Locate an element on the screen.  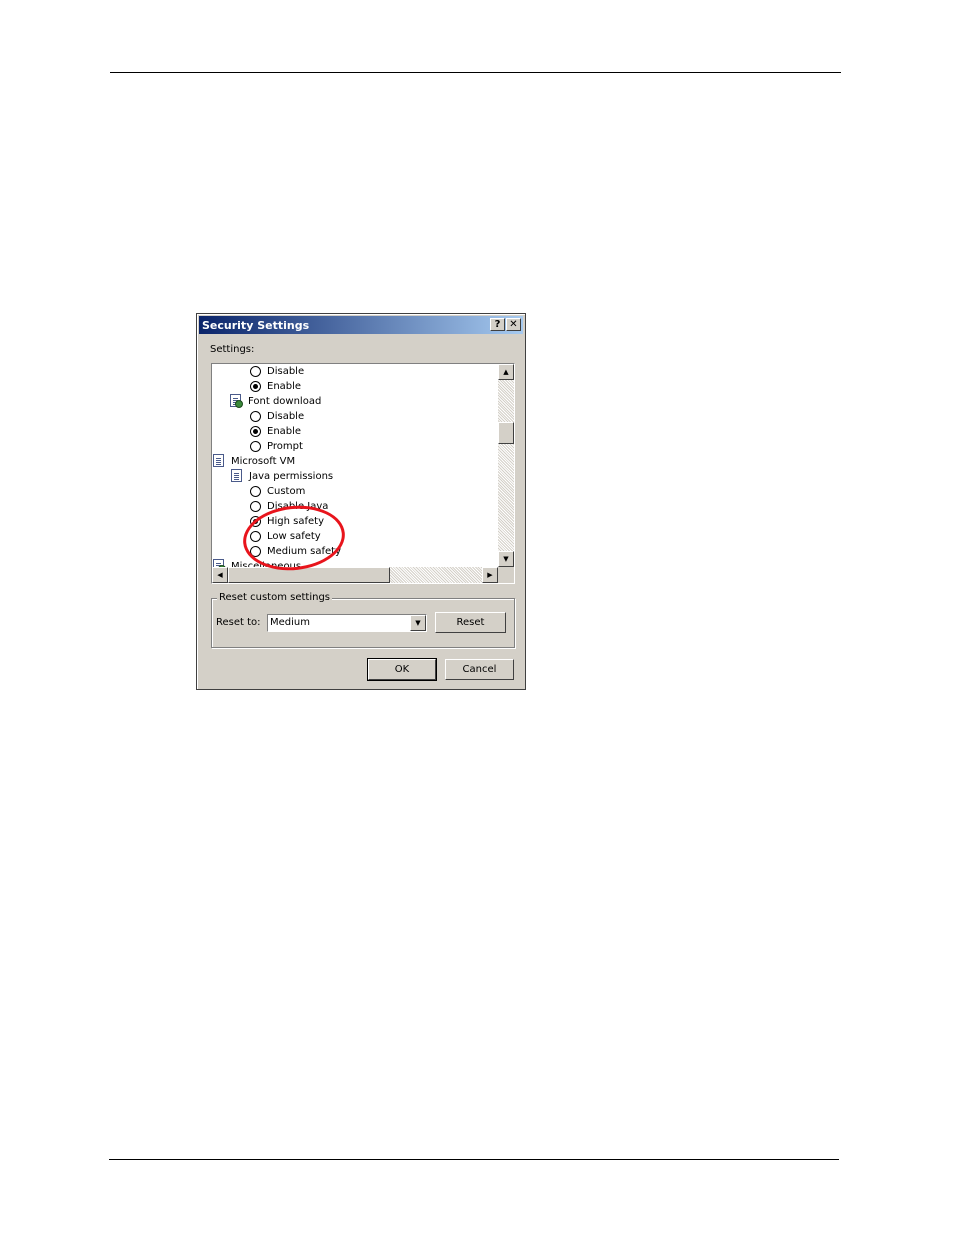
category-label: Java permissions is located at coordinates (291, 476).